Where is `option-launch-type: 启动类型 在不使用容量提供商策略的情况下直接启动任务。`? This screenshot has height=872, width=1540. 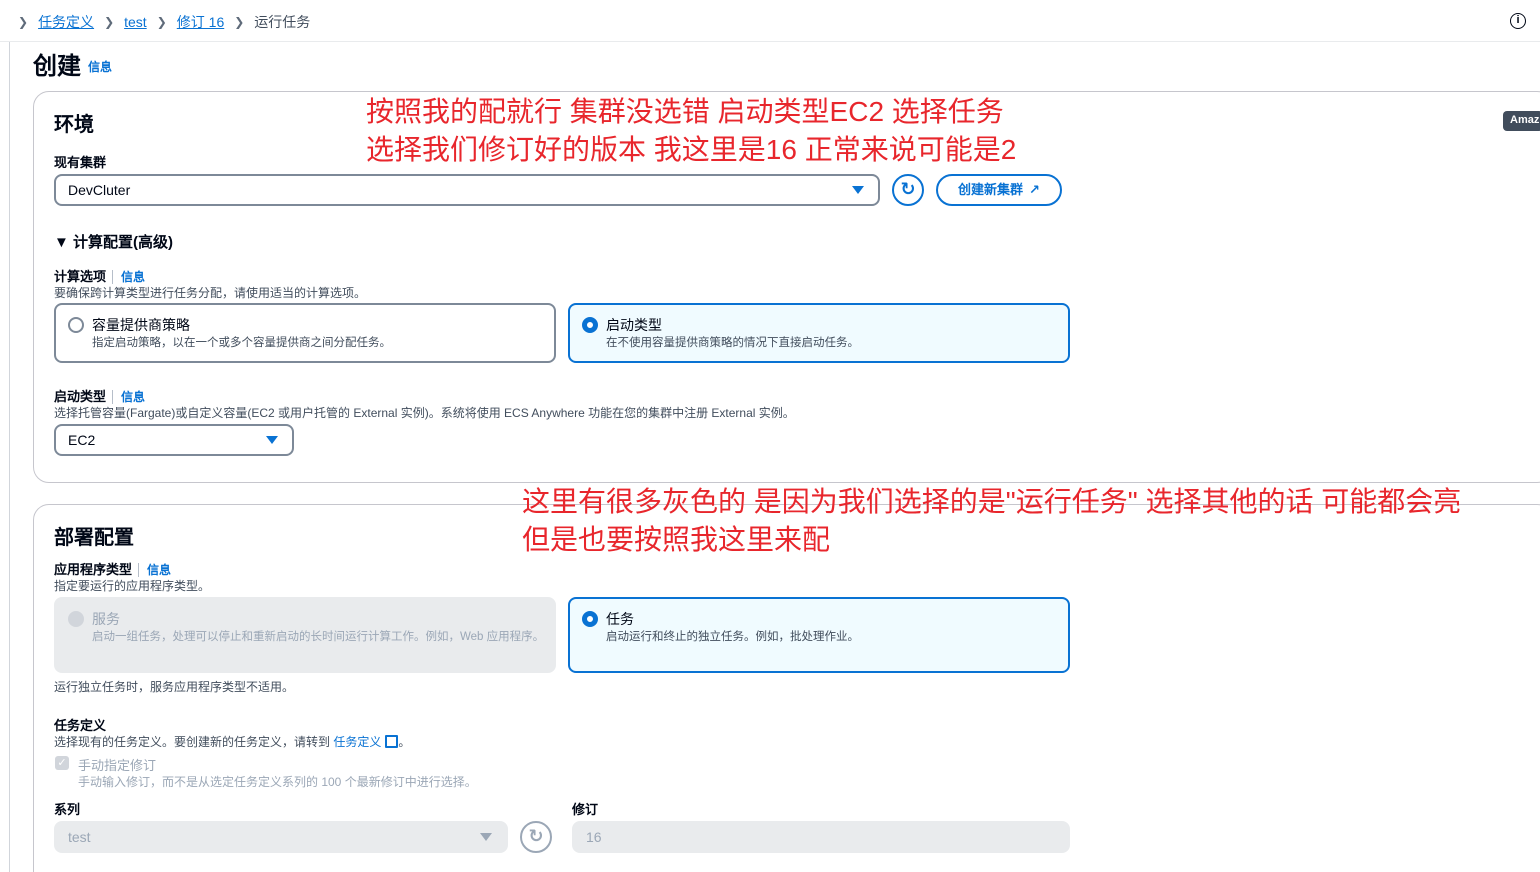
option-launch-type: 启动类型 在不使用容量提供商策略的情况下直接启动任务。 is located at coordinates (819, 333).